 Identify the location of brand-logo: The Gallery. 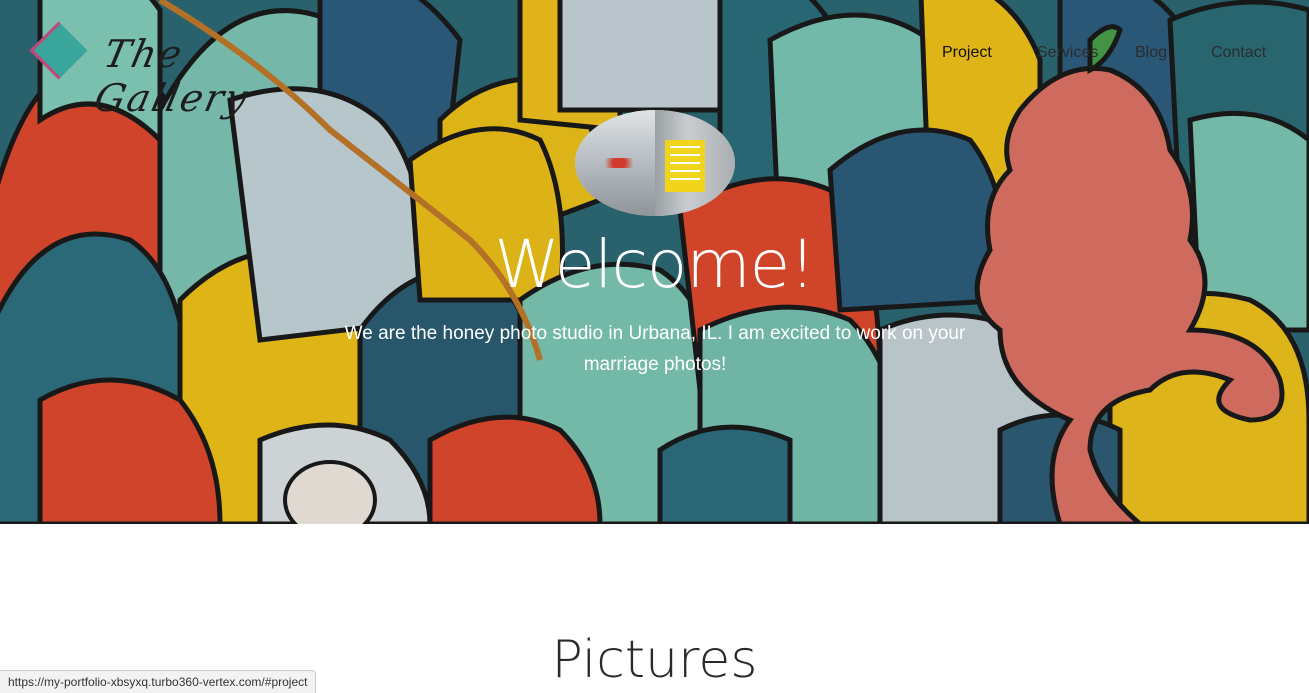
(169, 70).